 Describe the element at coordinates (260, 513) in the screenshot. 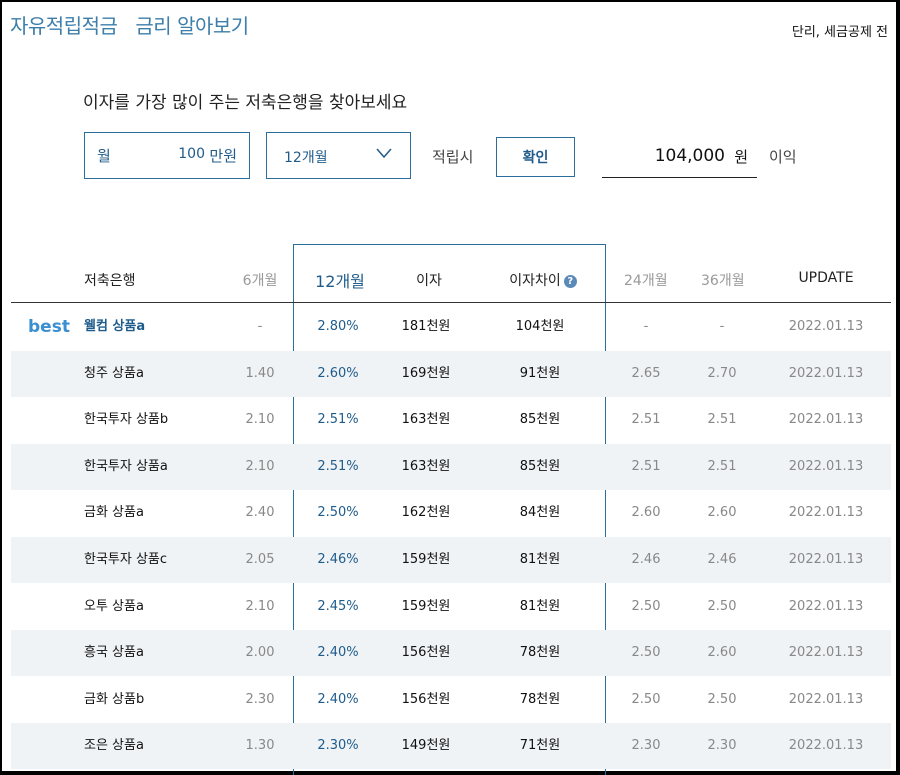

I see `rate-6m: 2.40` at that location.